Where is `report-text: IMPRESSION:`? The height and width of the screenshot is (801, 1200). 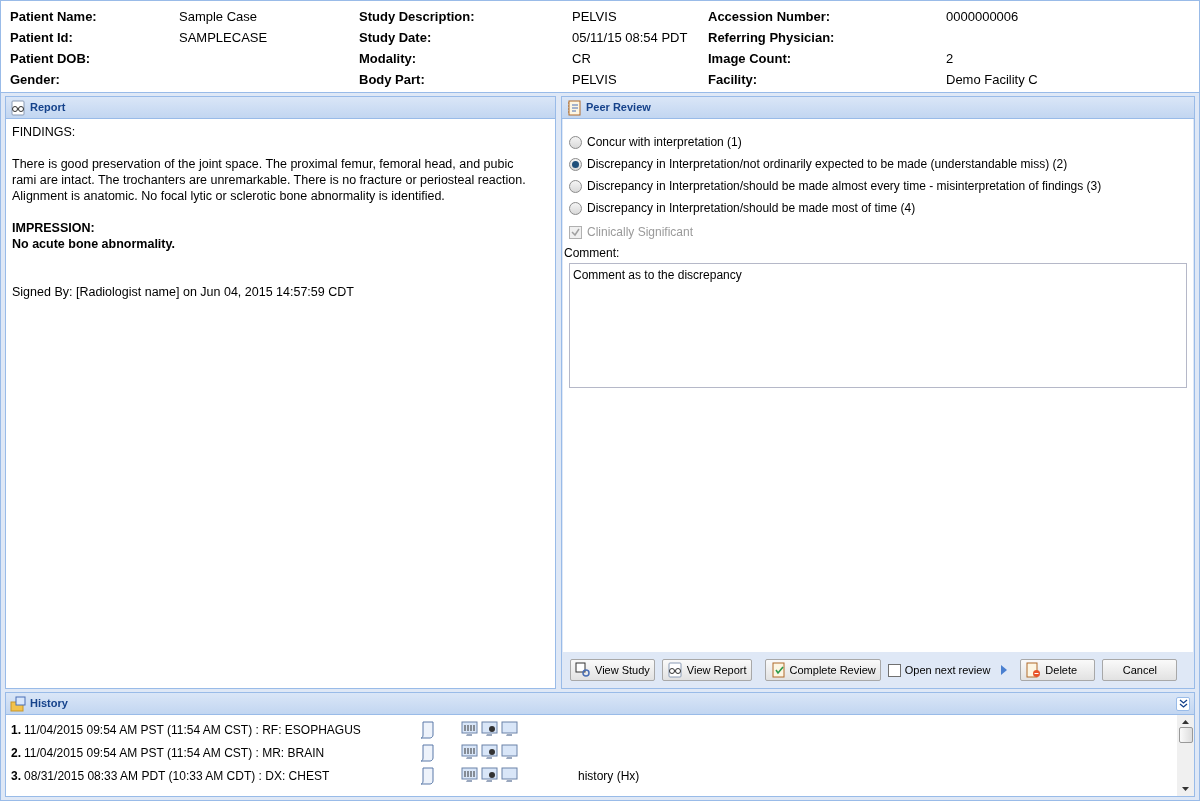
report-text: IMPRESSION: is located at coordinates (54, 228).